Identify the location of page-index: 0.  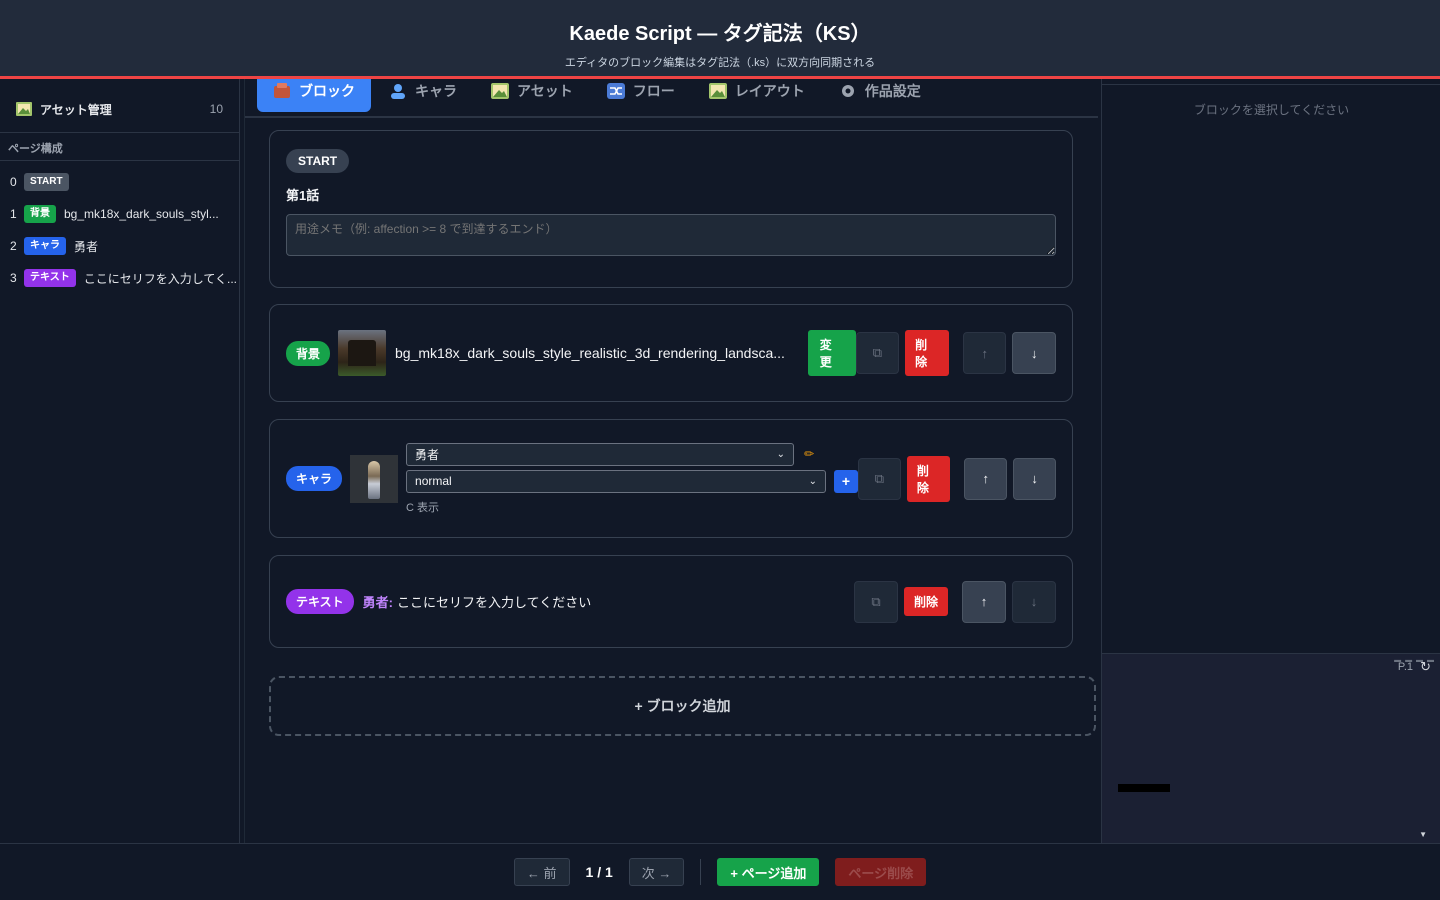
(13, 182).